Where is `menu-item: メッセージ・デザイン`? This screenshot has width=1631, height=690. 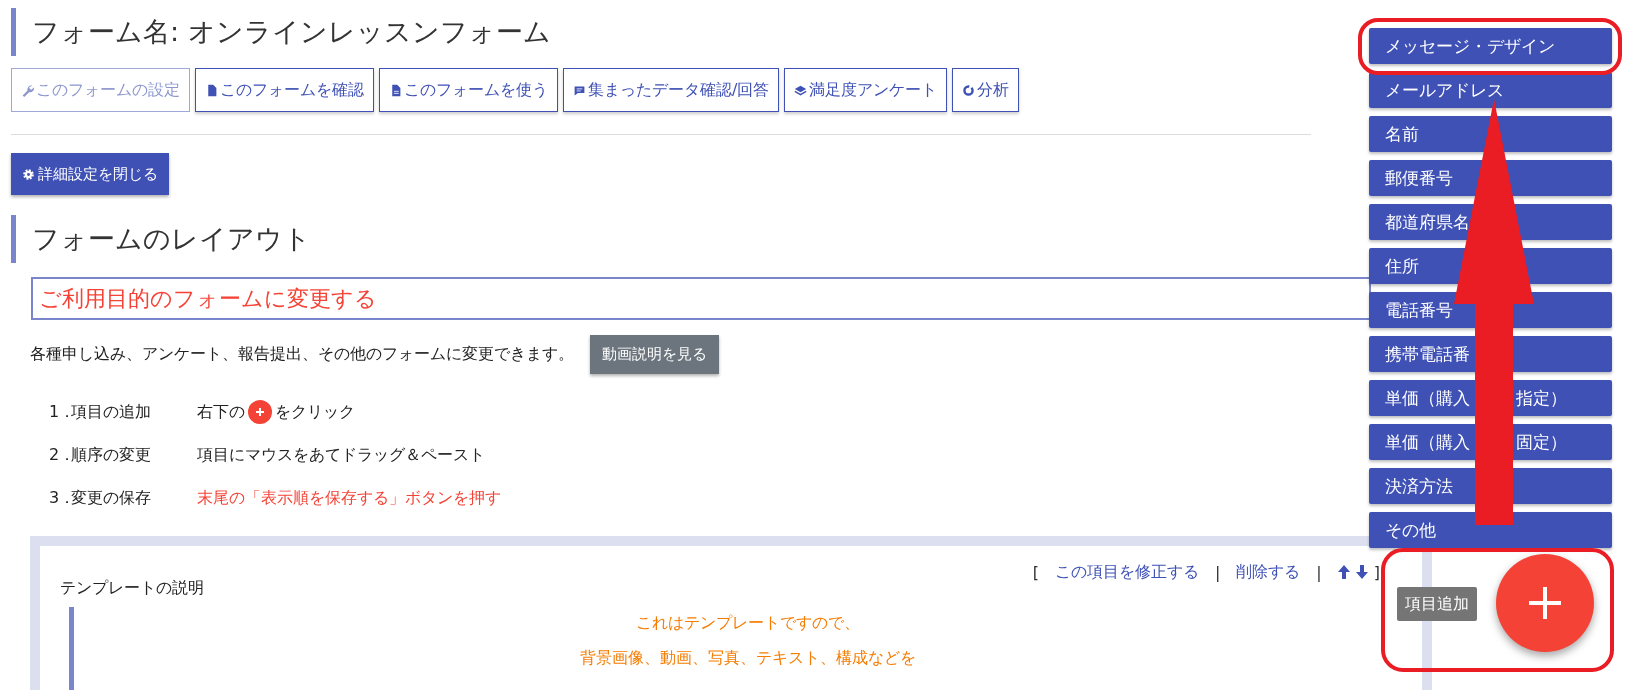 menu-item: メッセージ・デザイン is located at coordinates (1490, 46).